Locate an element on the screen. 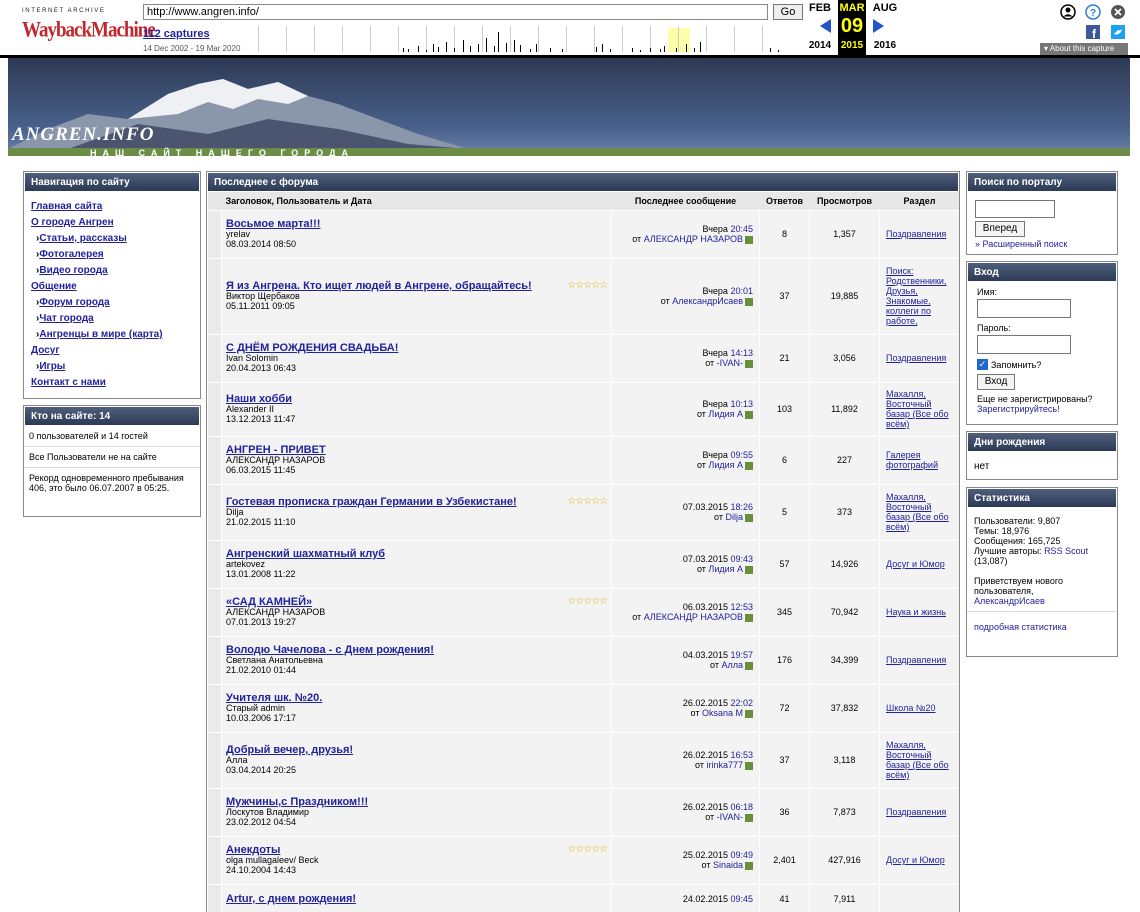 The height and width of the screenshot is (912, 1140). next-month: AUG 2016 is located at coordinates (885, 25).